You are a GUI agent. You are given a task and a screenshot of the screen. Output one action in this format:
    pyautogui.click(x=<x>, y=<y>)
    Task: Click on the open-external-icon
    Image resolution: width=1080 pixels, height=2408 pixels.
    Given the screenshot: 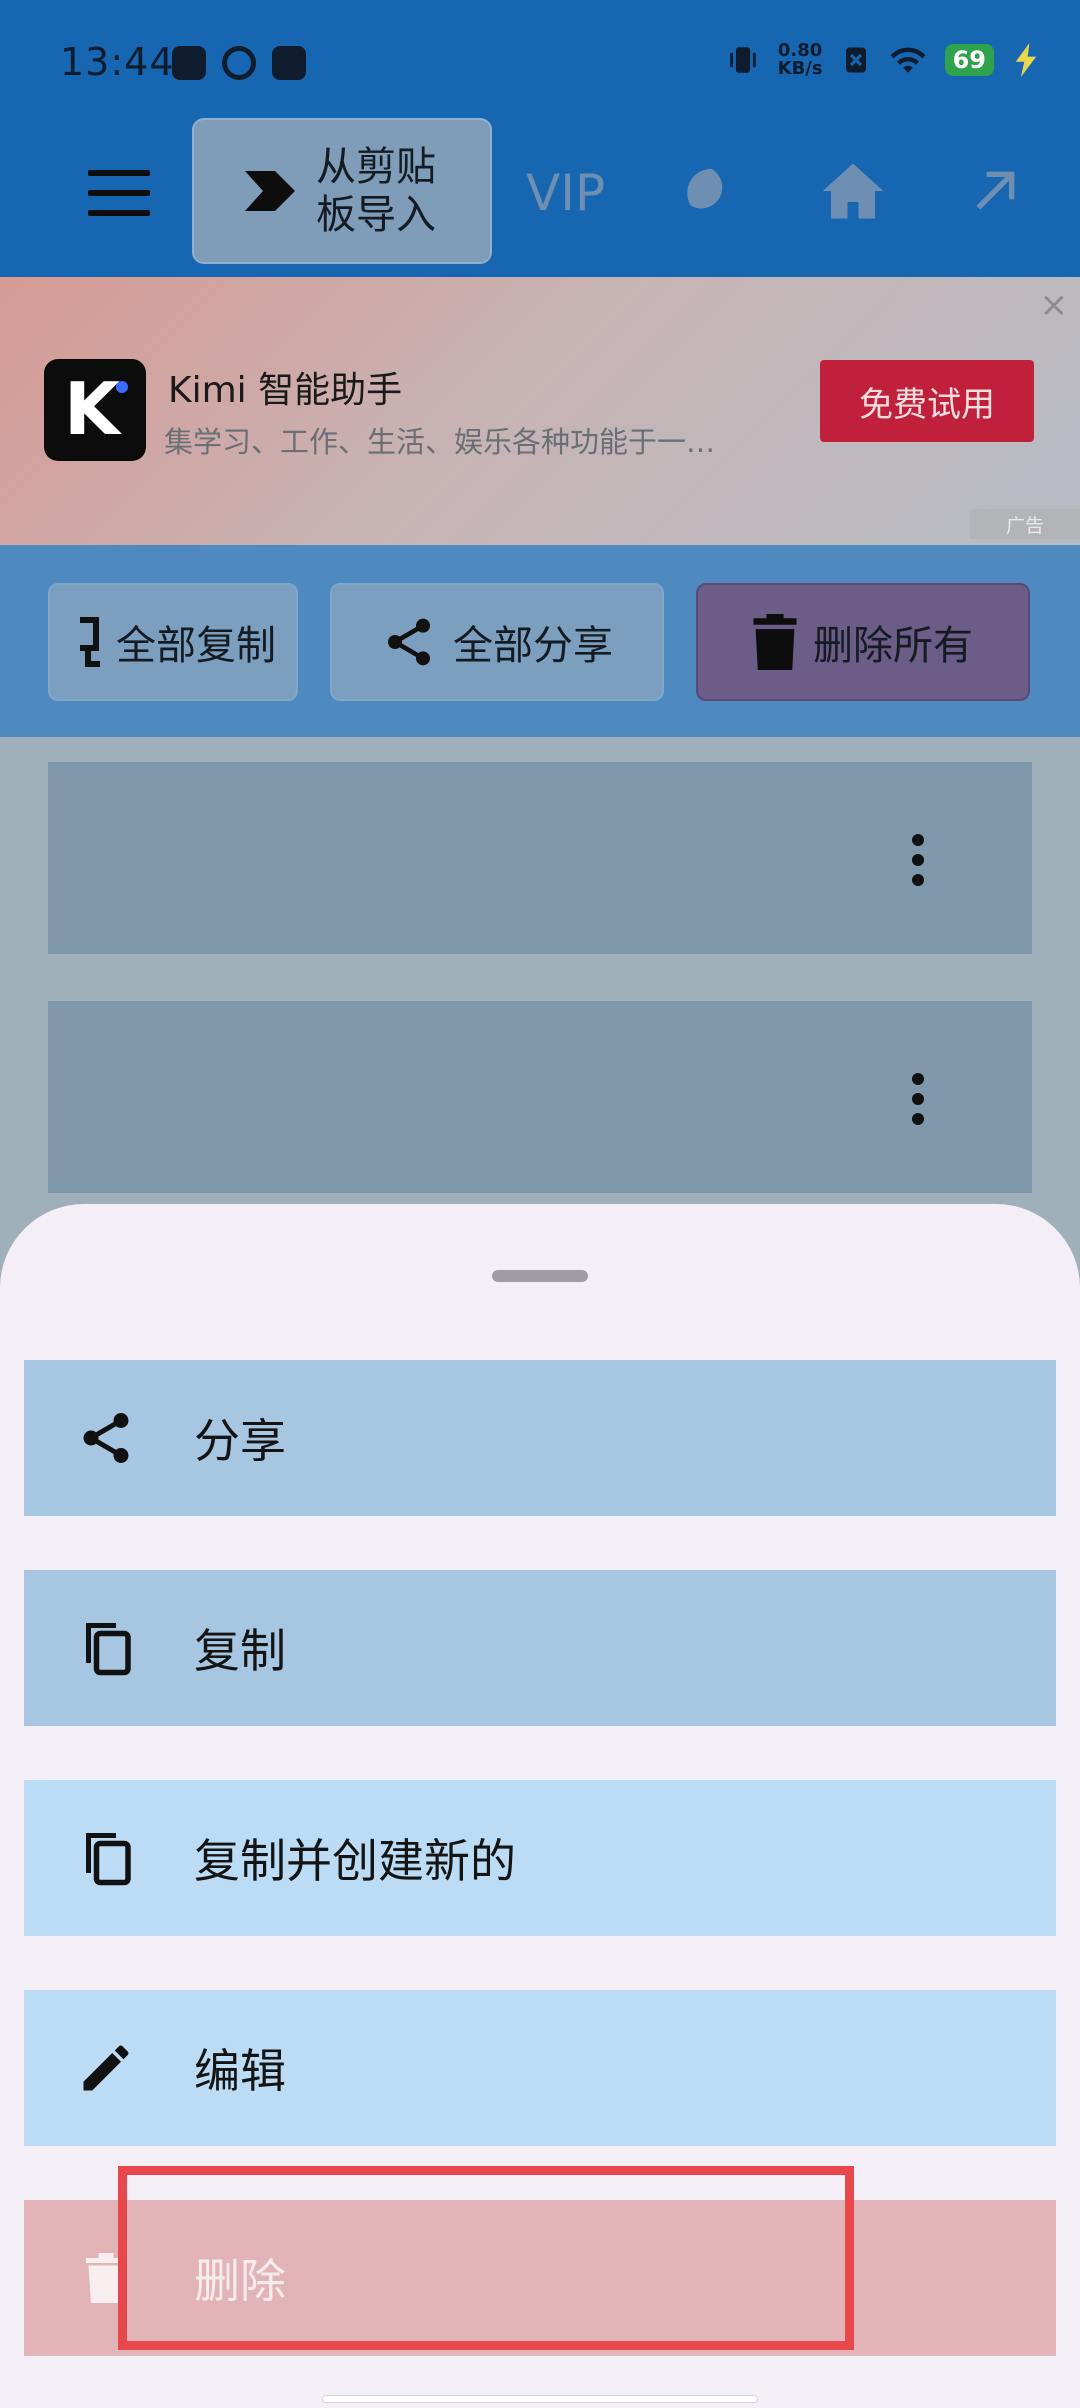 What is the action you would take?
    pyautogui.click(x=995, y=191)
    